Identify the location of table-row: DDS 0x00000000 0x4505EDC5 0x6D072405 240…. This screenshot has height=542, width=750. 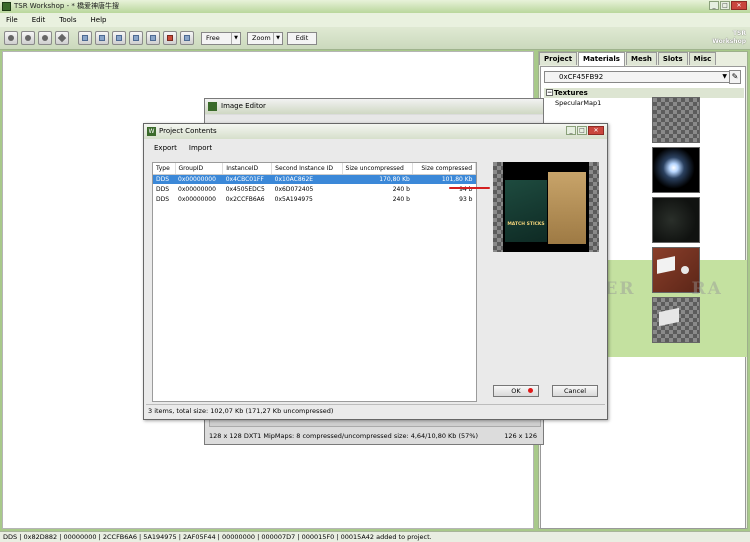
(314, 189).